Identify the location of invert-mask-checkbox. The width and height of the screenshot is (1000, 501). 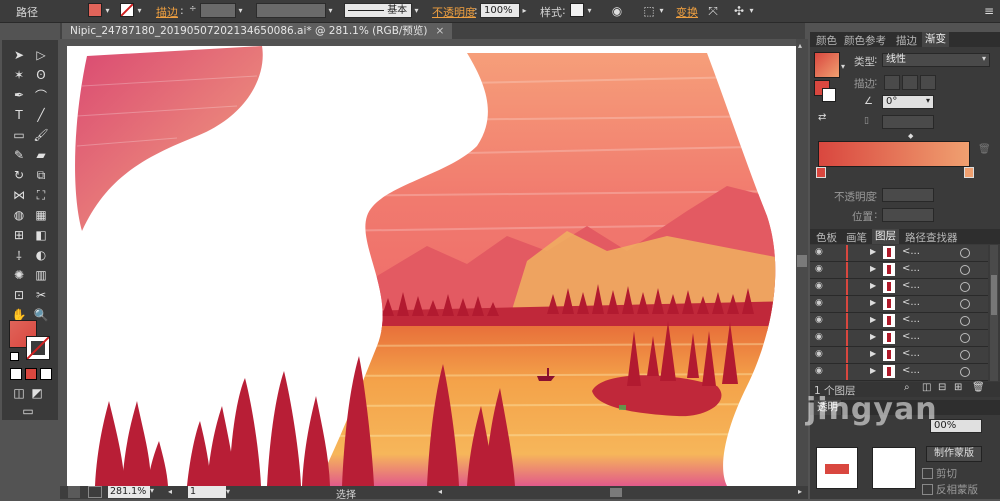
(927, 489).